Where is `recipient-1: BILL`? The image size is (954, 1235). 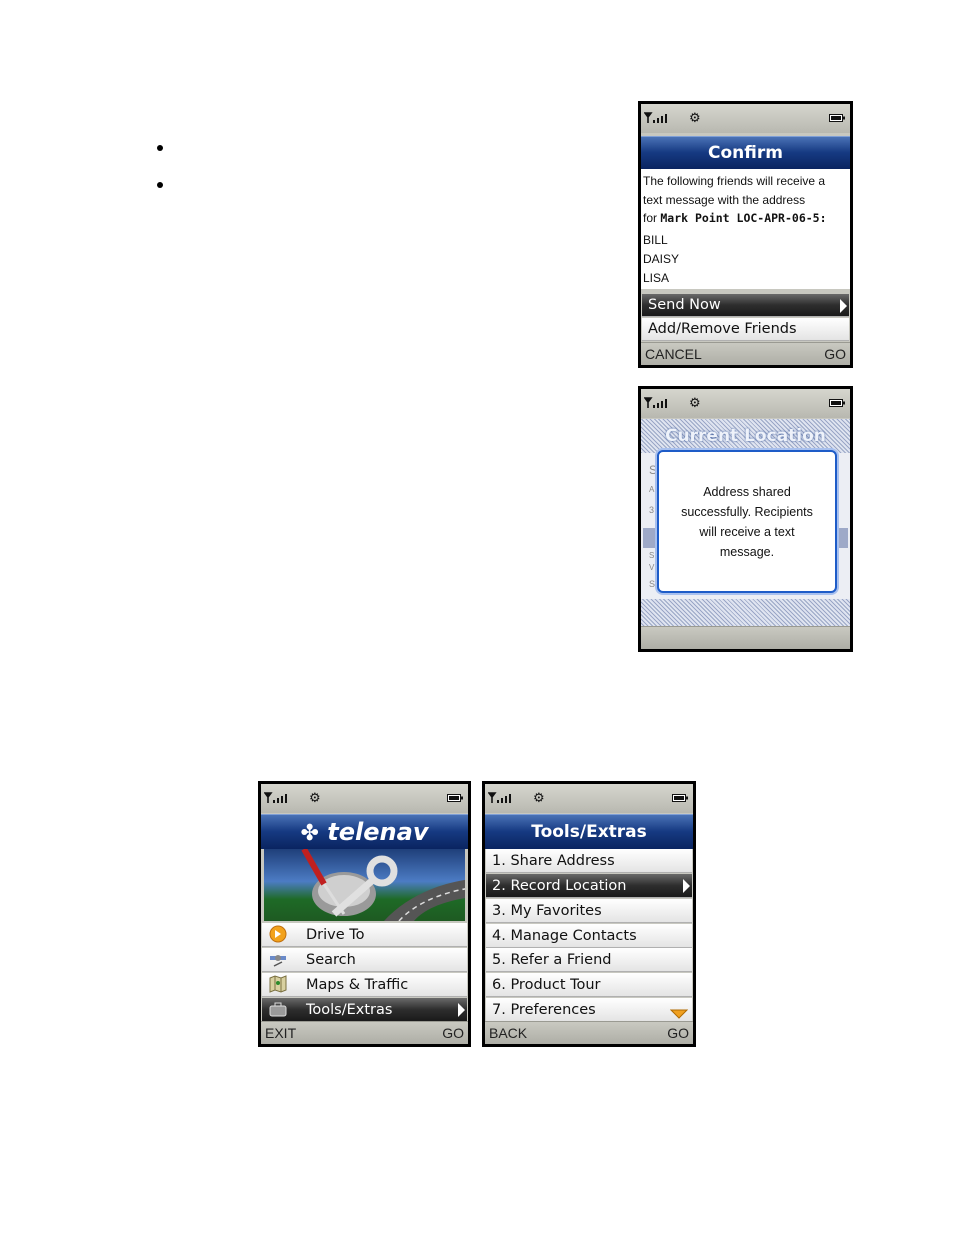 recipient-1: BILL is located at coordinates (655, 240).